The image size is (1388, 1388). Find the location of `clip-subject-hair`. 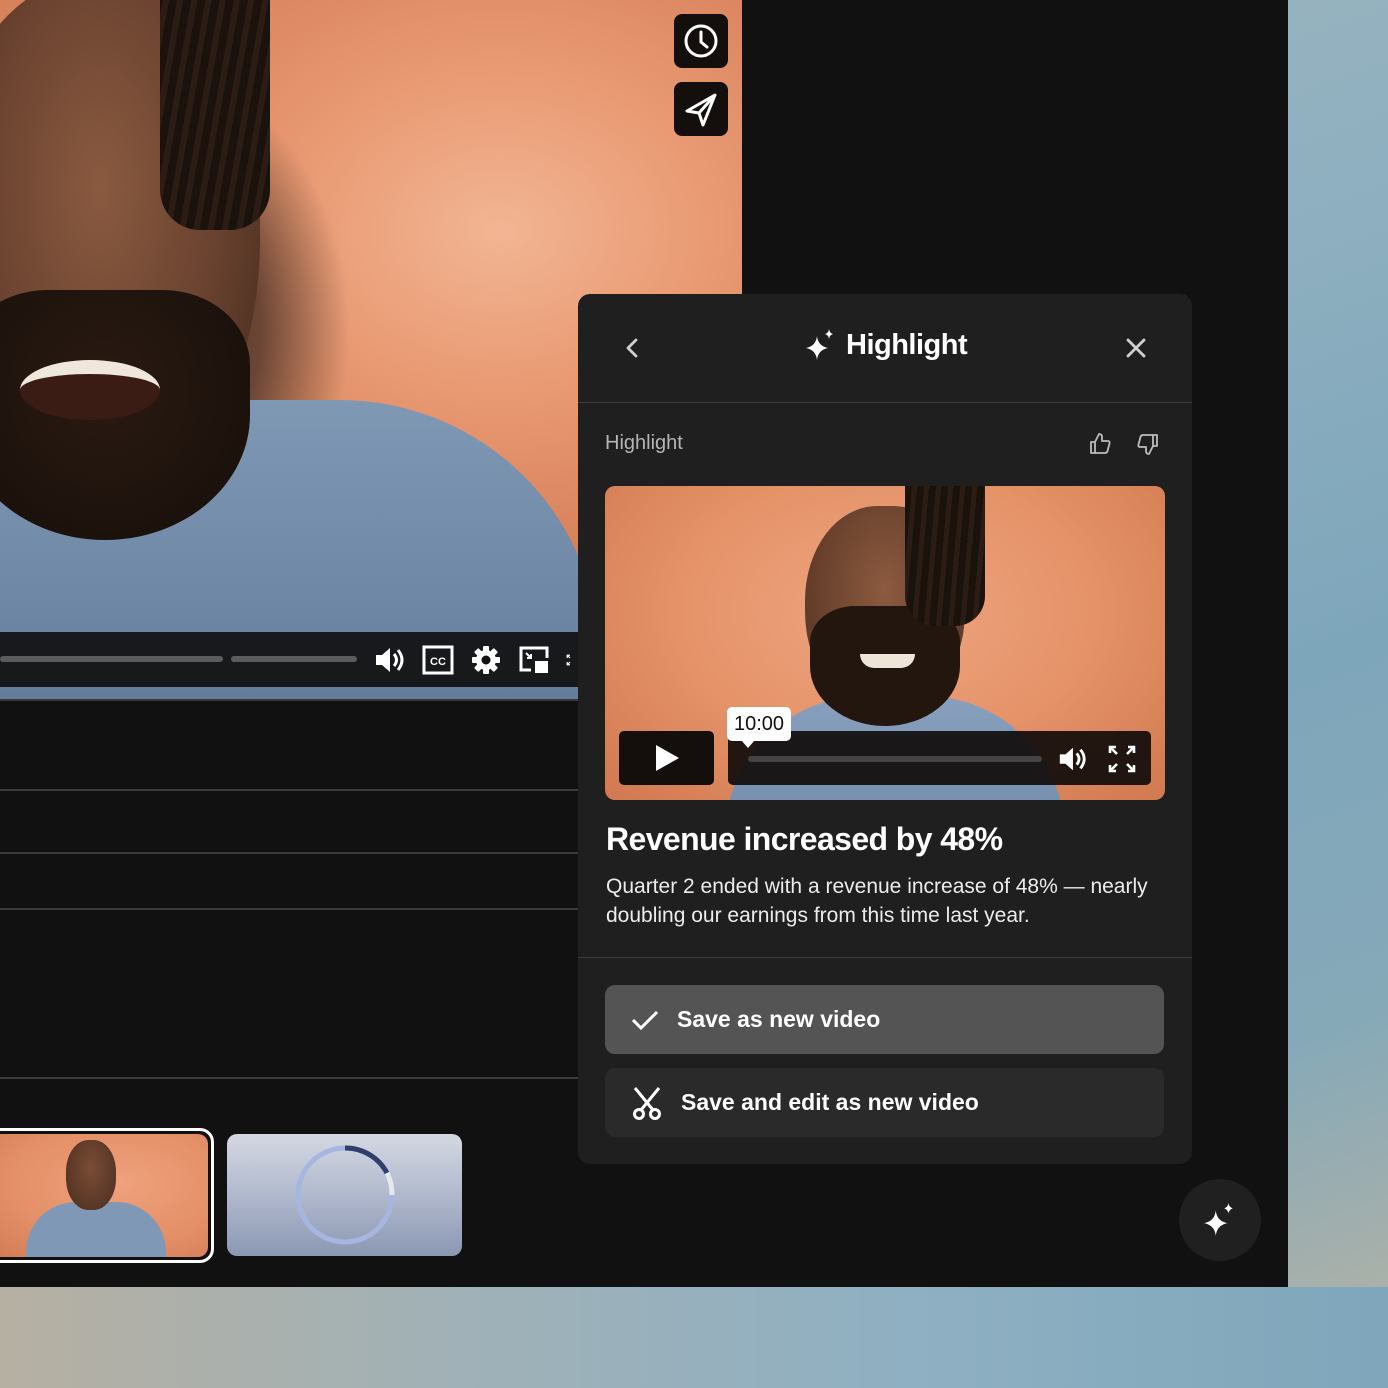

clip-subject-hair is located at coordinates (945, 556).